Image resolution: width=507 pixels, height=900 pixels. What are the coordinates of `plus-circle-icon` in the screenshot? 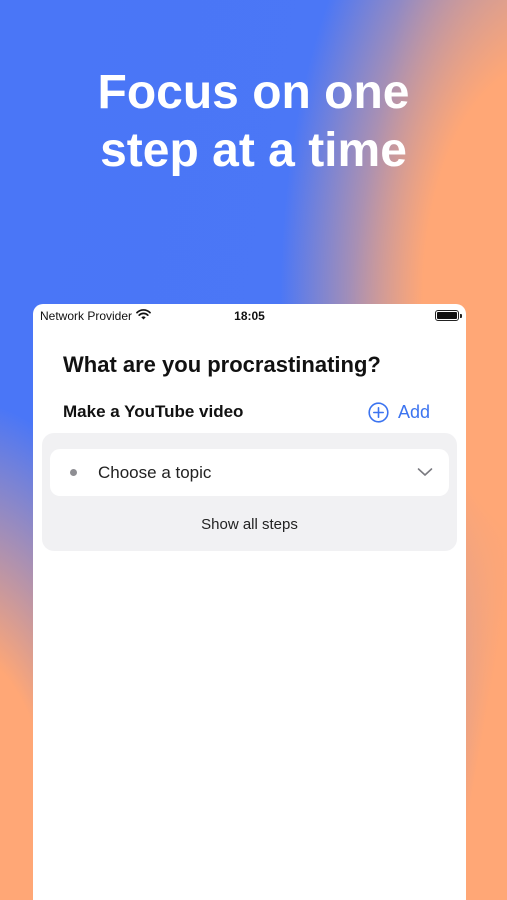 It's located at (378, 412).